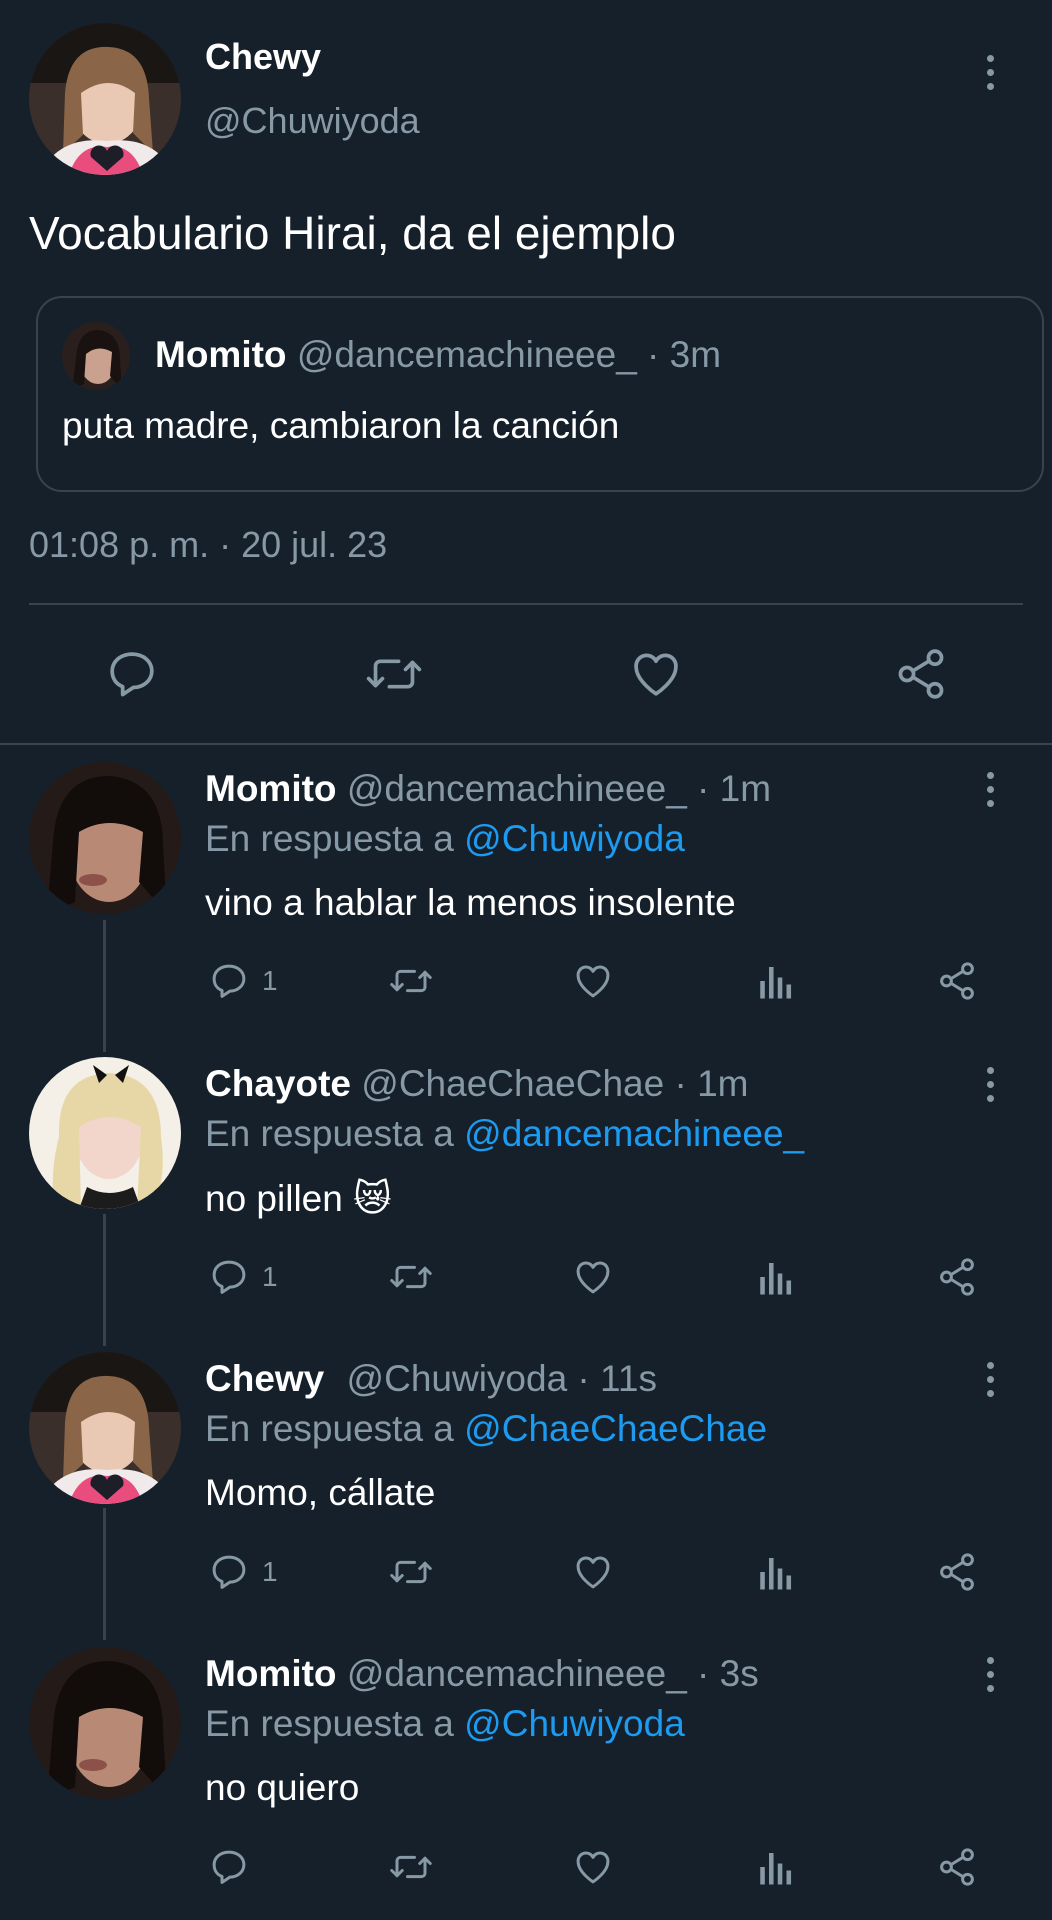 This screenshot has height=1920, width=1052. Describe the element at coordinates (264, 1378) in the screenshot. I see `reply-author-name: Chewy` at that location.